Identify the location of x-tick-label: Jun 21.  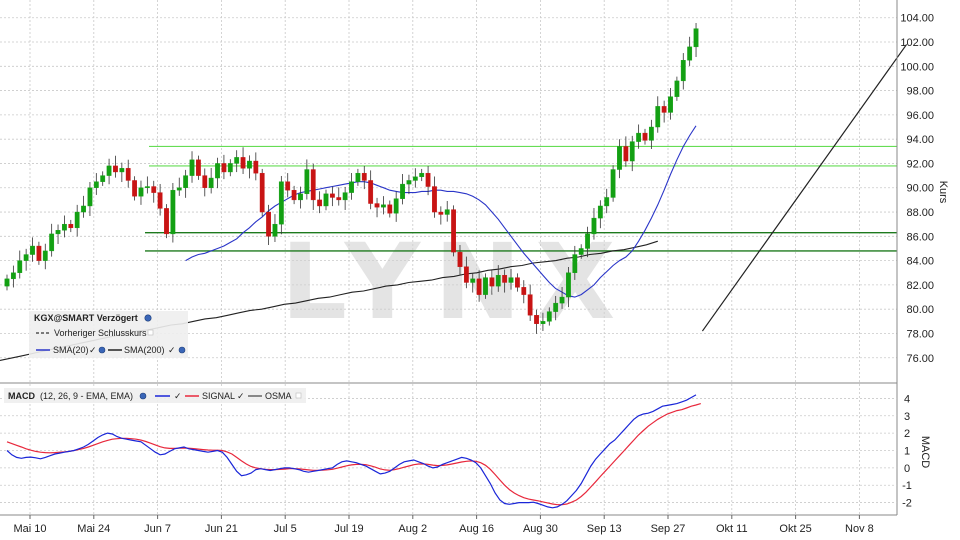
(221, 529).